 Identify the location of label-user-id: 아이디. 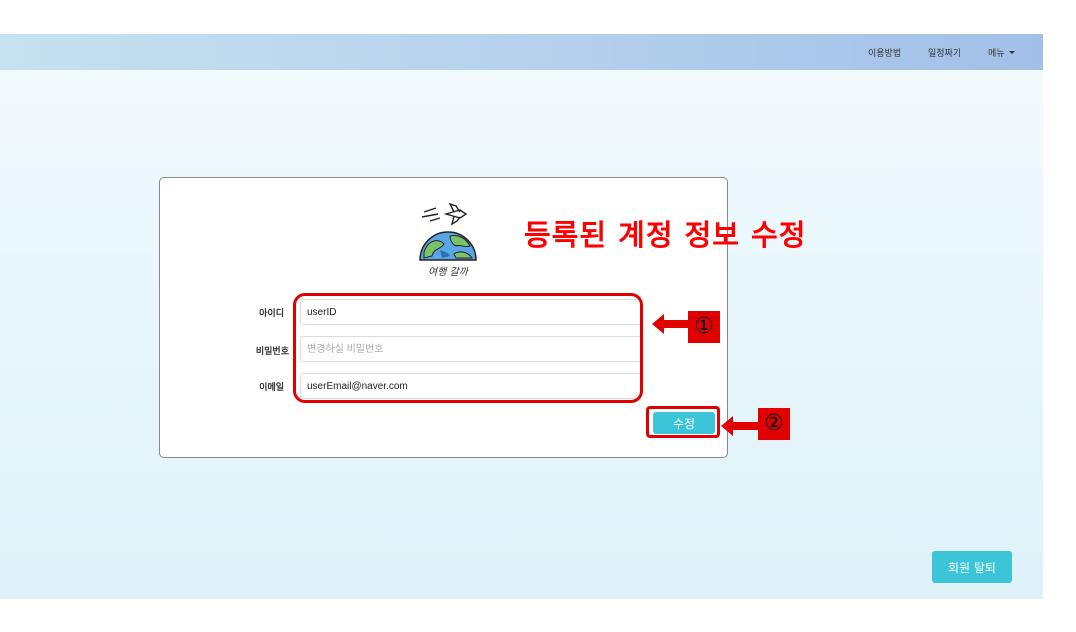
(271, 314).